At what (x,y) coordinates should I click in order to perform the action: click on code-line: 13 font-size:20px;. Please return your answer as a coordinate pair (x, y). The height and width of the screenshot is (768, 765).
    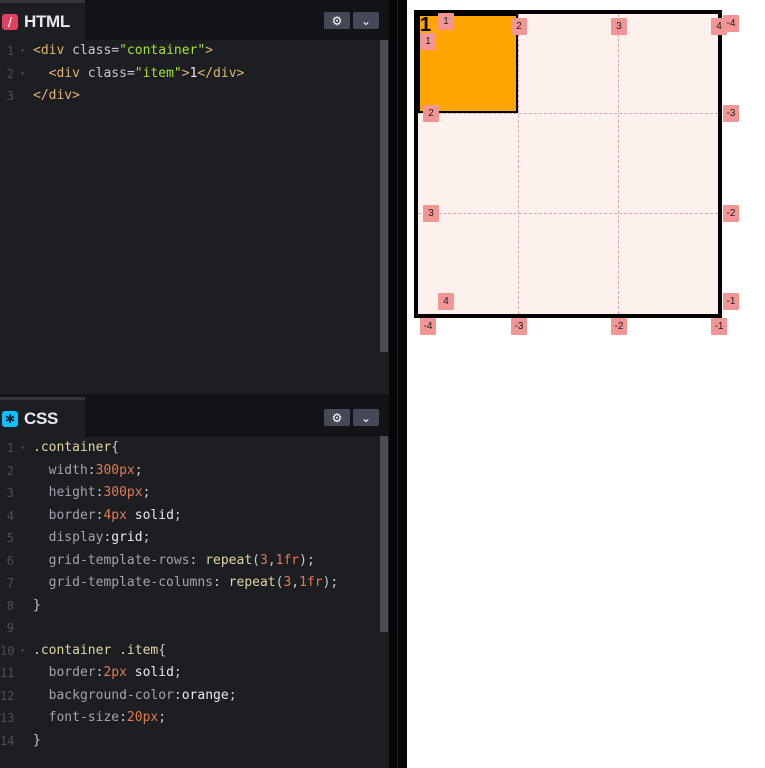
    Looking at the image, I should click on (194, 718).